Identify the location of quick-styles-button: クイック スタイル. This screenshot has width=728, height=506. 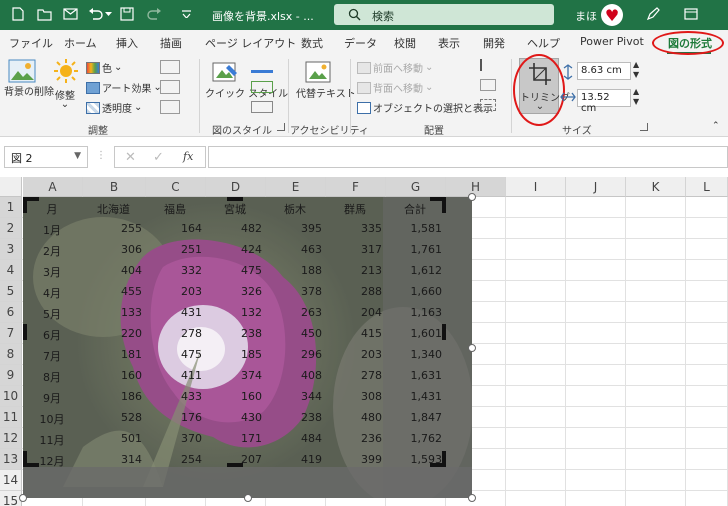
(246, 88).